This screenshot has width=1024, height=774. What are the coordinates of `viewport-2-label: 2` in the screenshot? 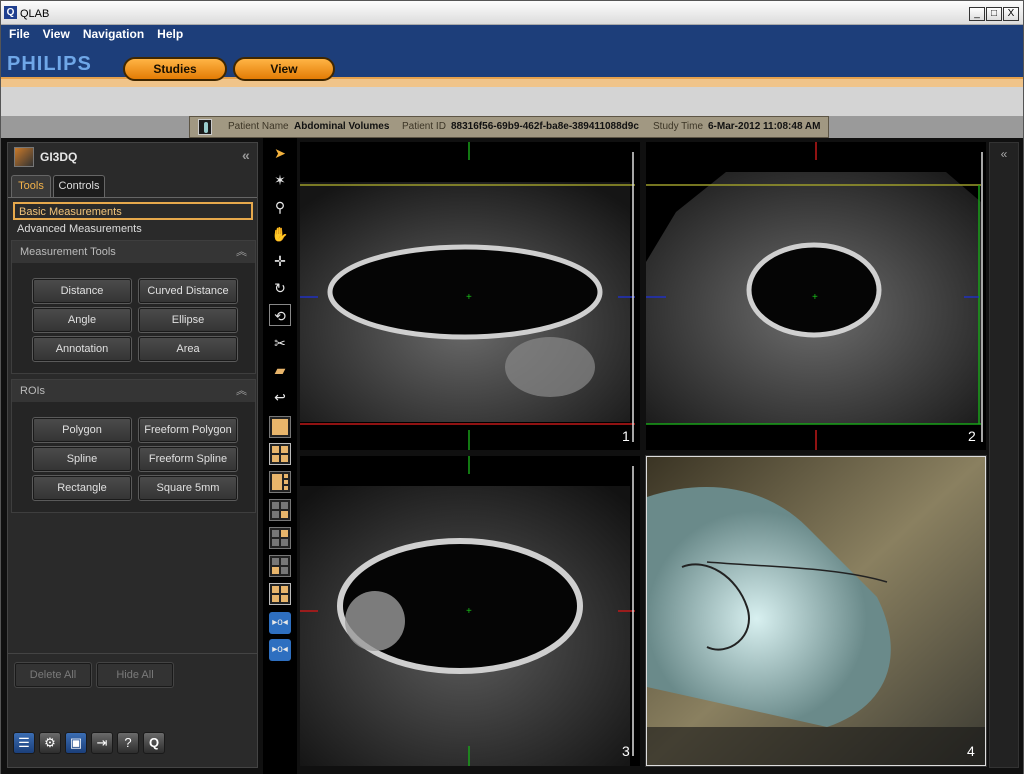 It's located at (972, 436).